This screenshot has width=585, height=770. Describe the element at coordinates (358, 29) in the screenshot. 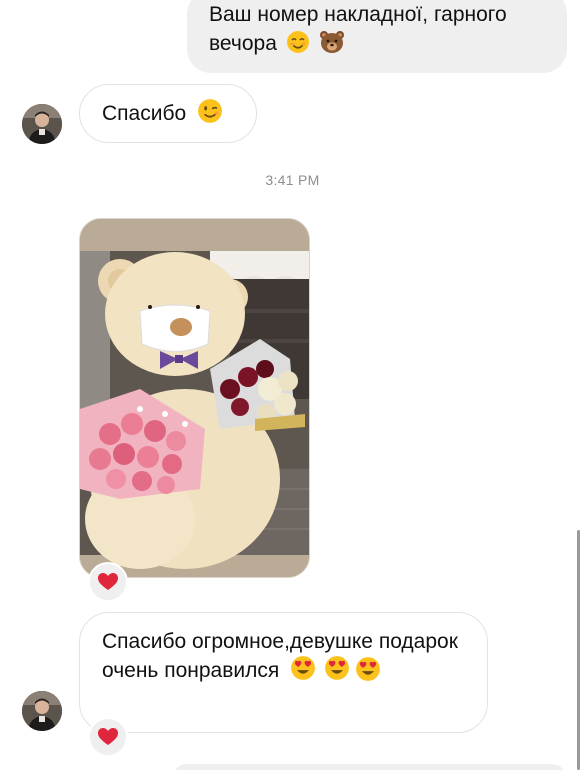

I see `outgoing-message-text: Ваш номер накладної, гарного вечора` at that location.